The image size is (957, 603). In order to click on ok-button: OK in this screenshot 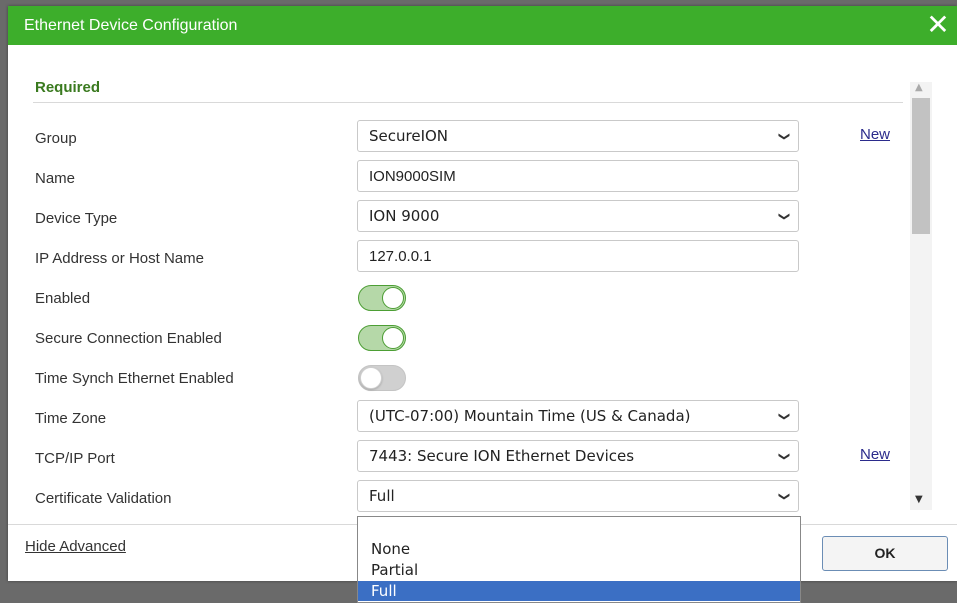, I will do `click(885, 553)`.